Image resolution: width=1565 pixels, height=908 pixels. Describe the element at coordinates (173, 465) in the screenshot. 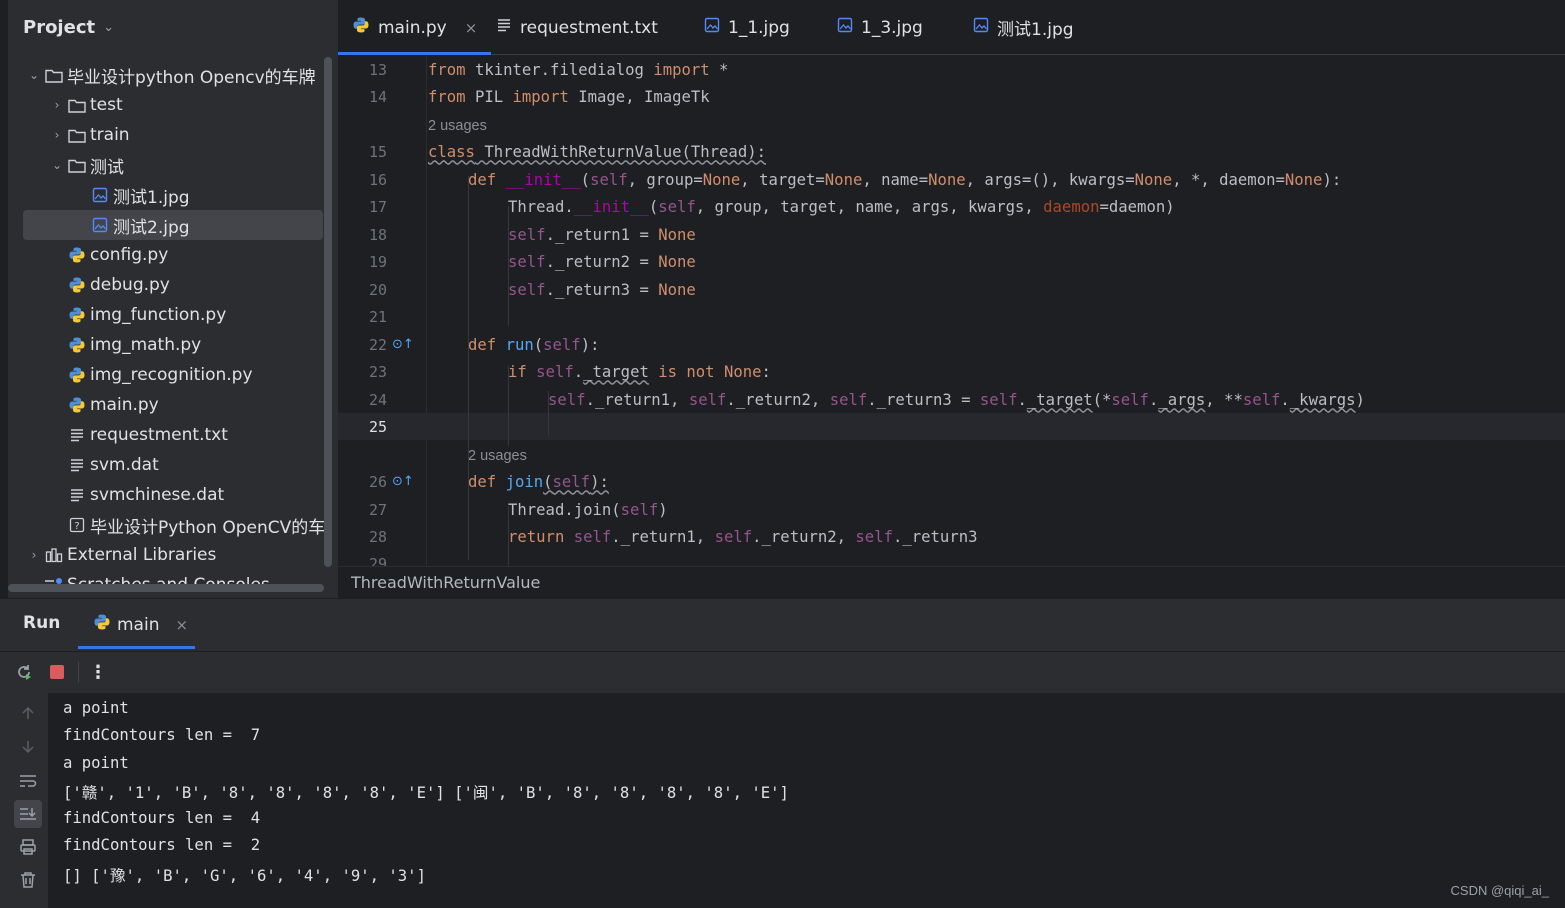

I see `tree-item: svm.dat` at that location.